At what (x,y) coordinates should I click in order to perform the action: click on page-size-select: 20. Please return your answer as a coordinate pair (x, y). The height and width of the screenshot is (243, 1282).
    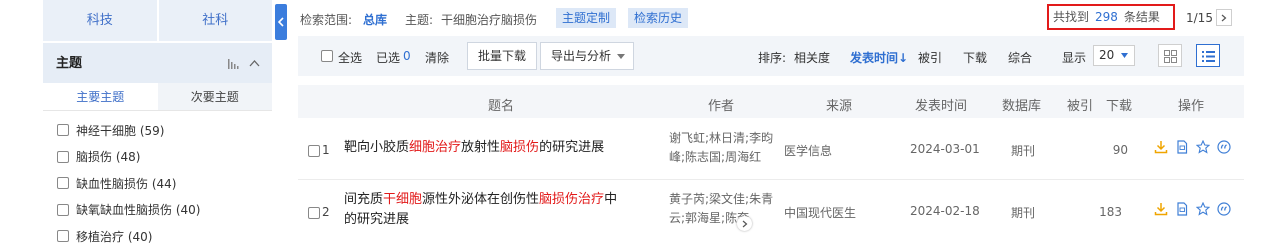
    Looking at the image, I should click on (1114, 55).